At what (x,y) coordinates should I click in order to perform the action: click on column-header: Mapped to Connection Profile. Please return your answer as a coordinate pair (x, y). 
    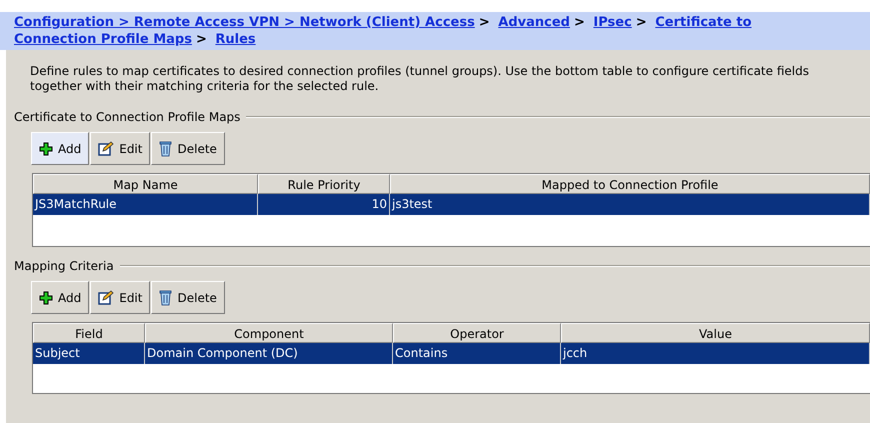
    Looking at the image, I should click on (630, 184).